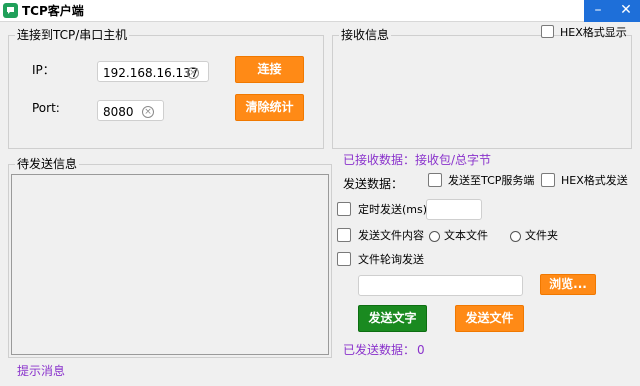 The height and width of the screenshot is (386, 640). Describe the element at coordinates (344, 235) in the screenshot. I see `send-file-content-checkbox` at that location.